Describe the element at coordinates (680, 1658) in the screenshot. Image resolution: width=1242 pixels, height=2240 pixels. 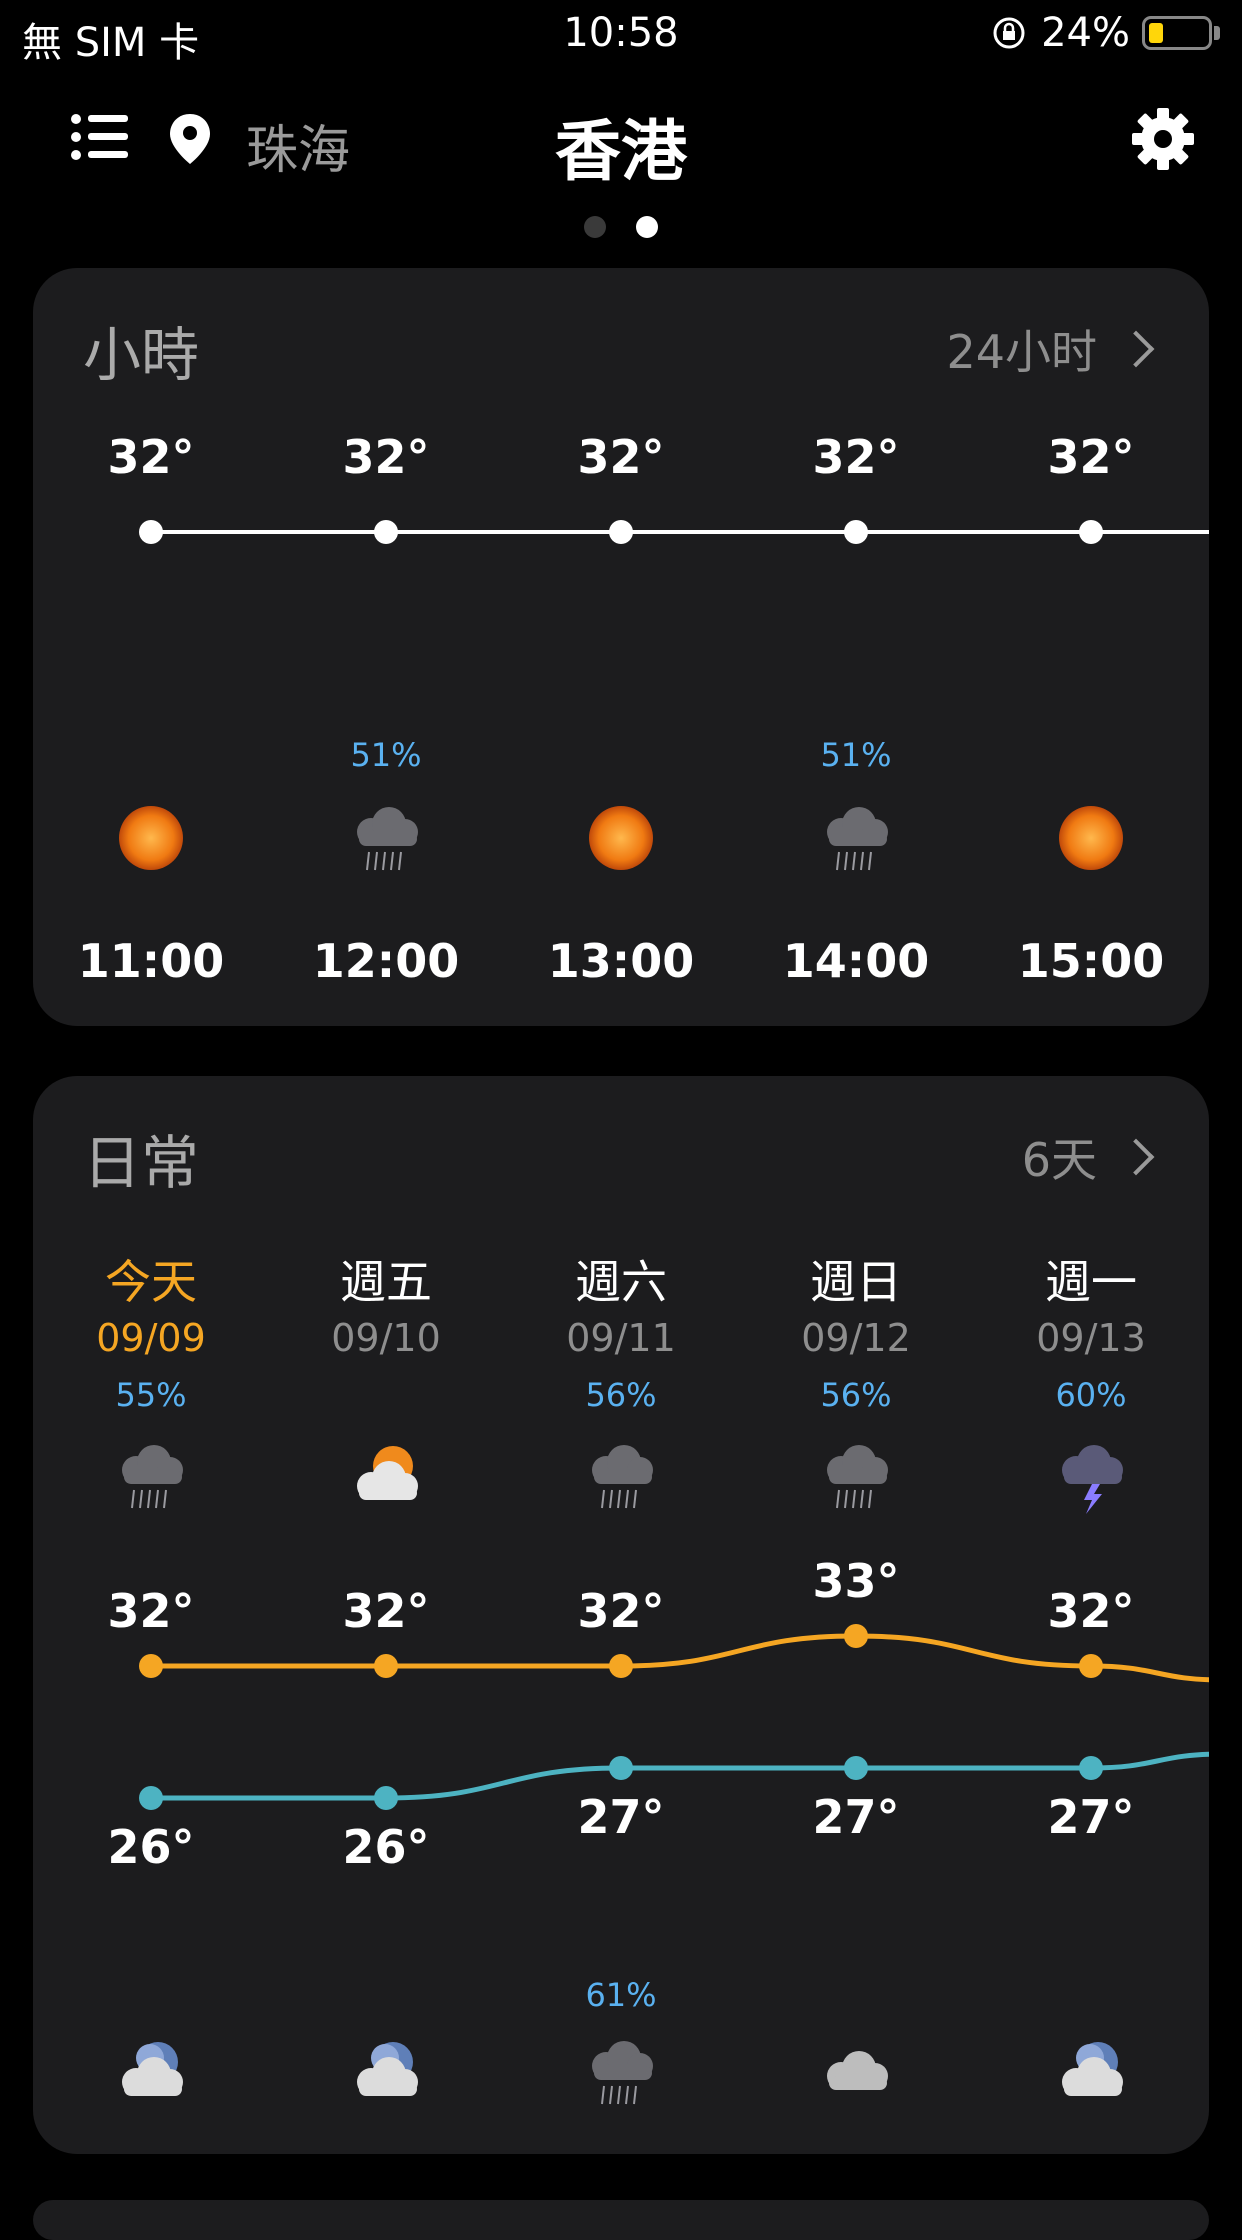
I see `high-temp-line` at that location.